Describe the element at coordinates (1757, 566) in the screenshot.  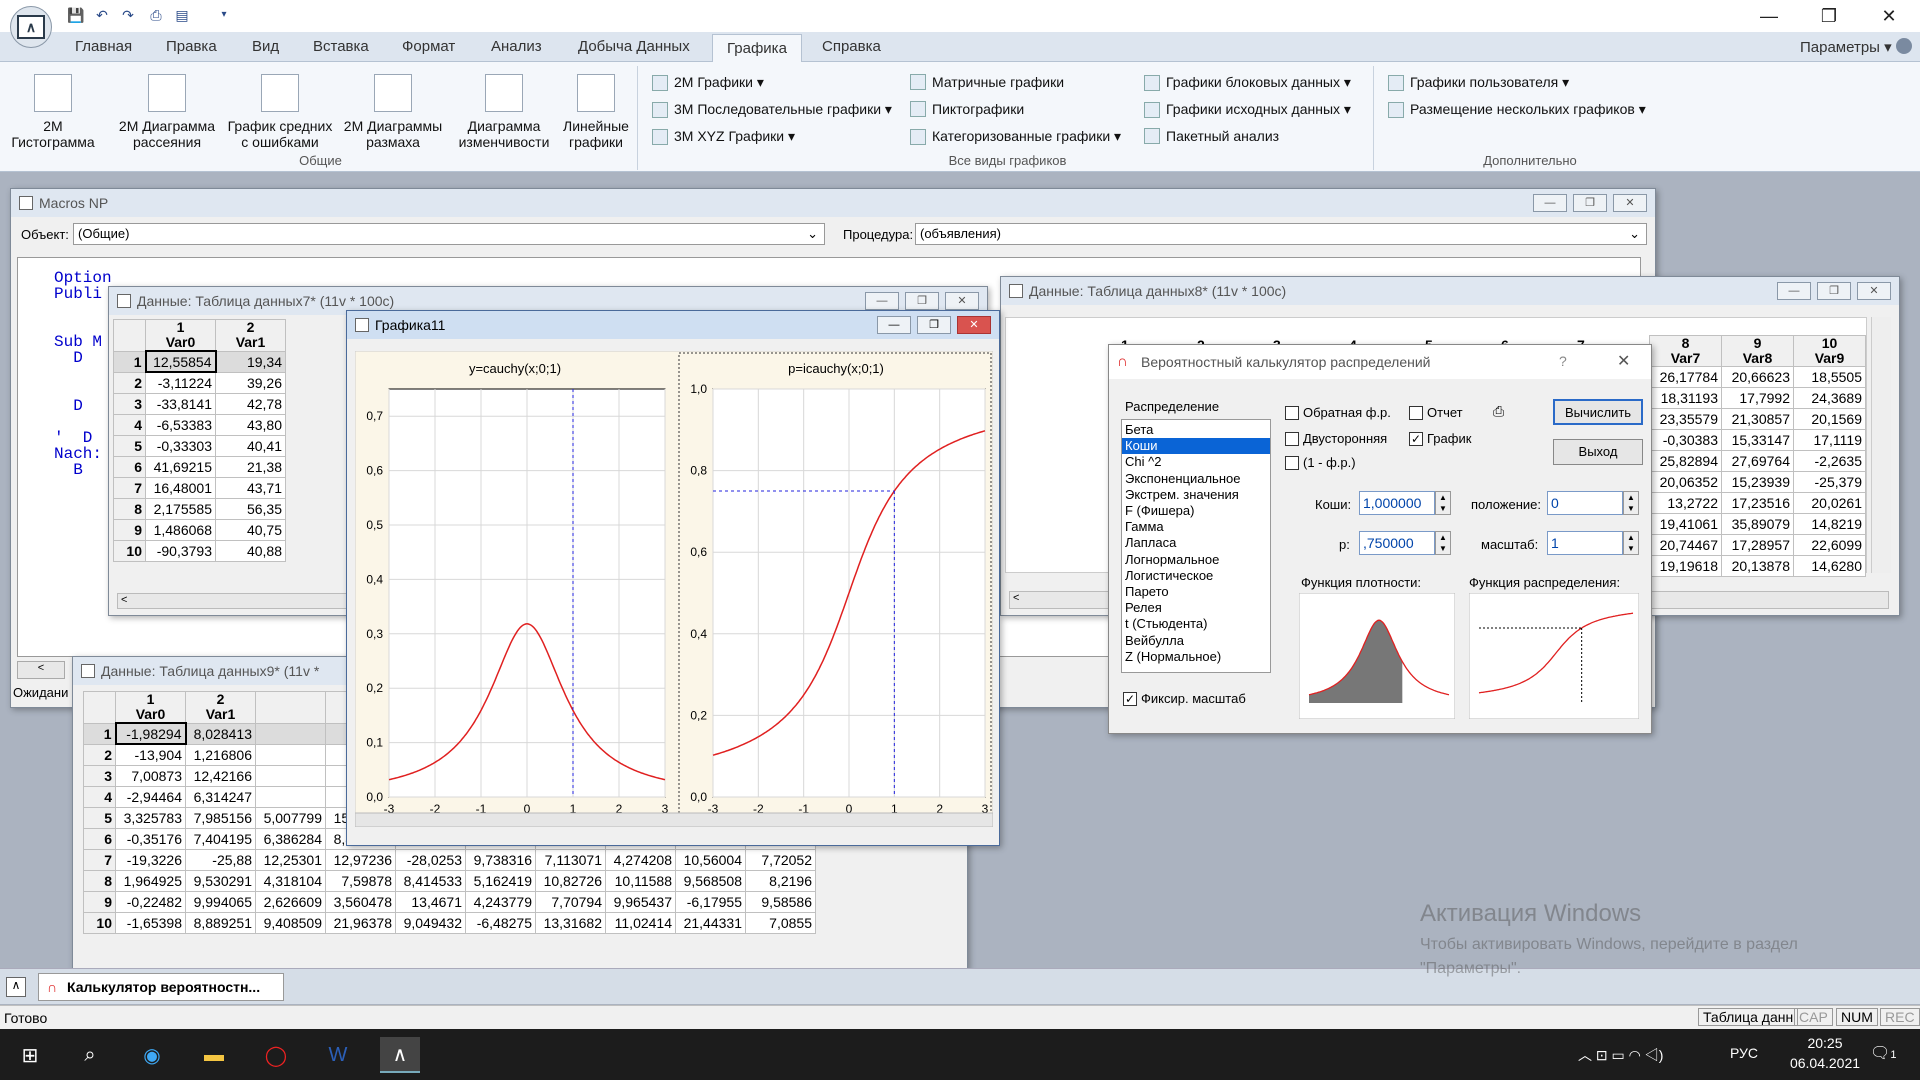
I see `table-cell: 20,13878` at that location.